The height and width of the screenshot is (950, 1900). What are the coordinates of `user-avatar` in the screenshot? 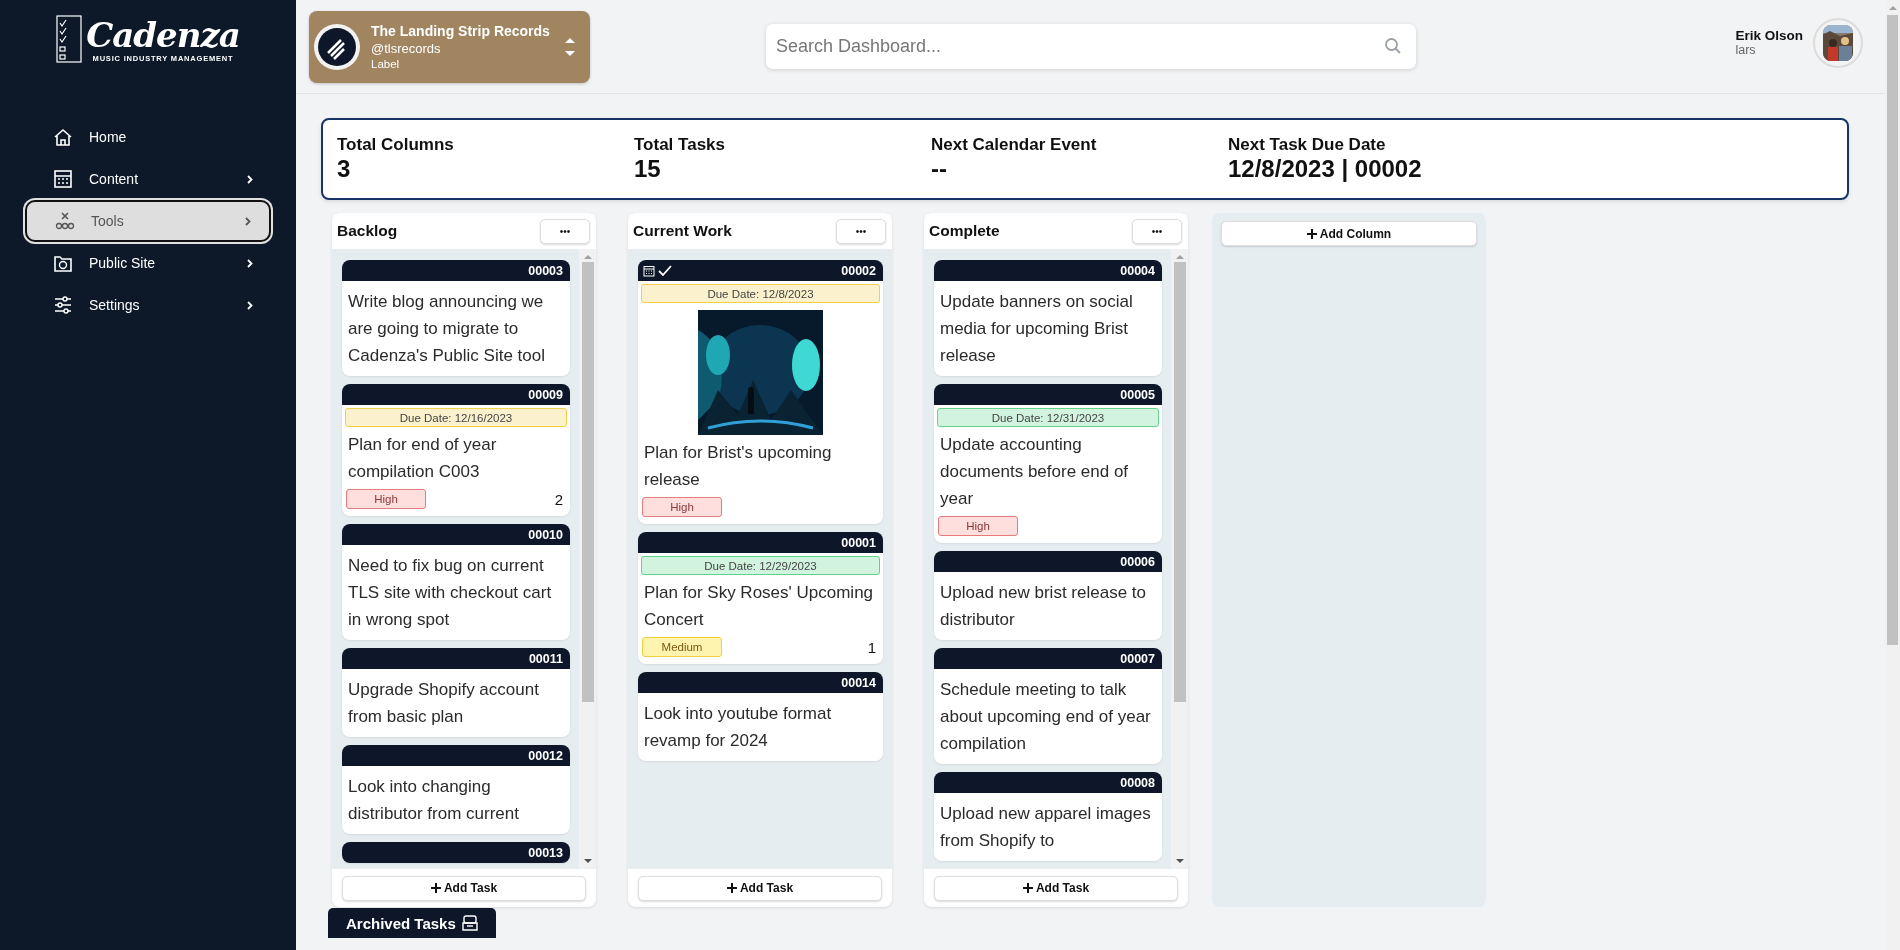 It's located at (1838, 43).